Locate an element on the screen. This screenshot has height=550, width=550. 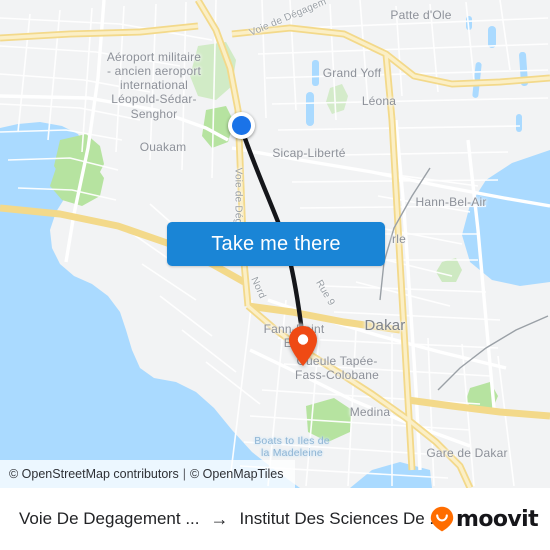
take-me-there-button: Take me there is located at coordinates (276, 244).